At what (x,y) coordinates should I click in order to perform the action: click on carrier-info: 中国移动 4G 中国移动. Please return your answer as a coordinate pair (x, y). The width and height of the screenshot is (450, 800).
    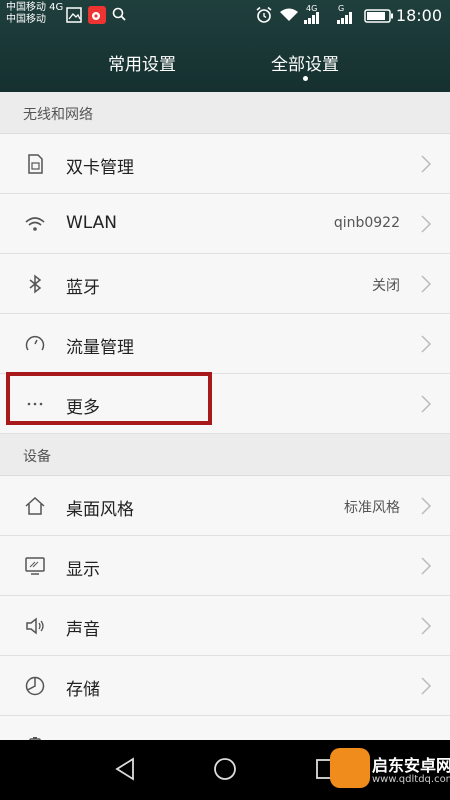
    Looking at the image, I should click on (34, 14).